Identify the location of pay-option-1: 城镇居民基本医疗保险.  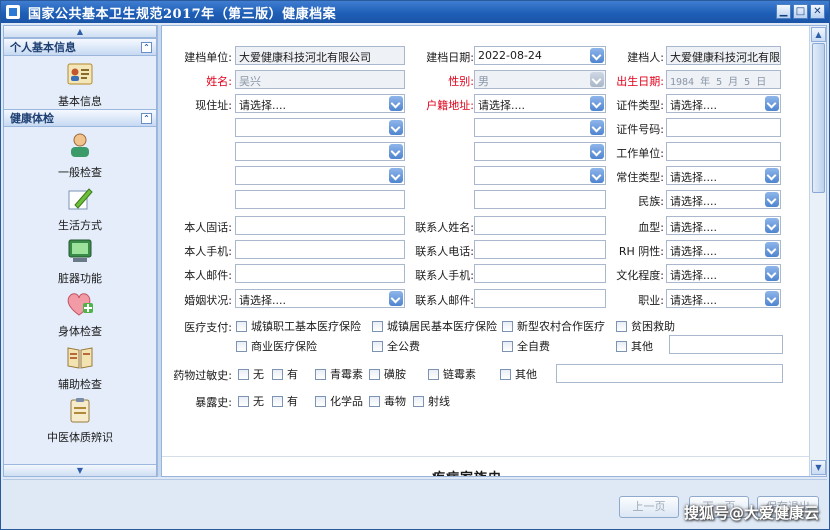
(434, 326).